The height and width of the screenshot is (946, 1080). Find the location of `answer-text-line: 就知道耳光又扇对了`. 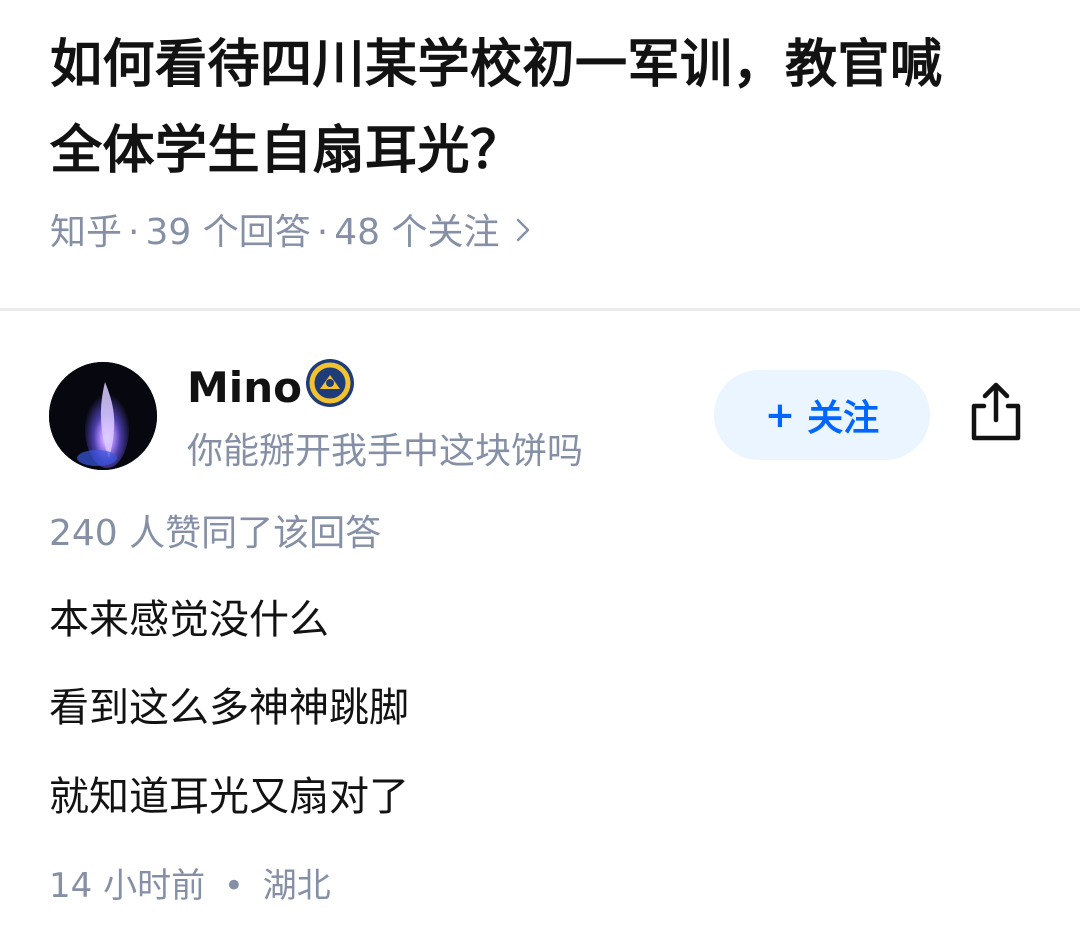

answer-text-line: 就知道耳光又扇对了 is located at coordinates (229, 797).